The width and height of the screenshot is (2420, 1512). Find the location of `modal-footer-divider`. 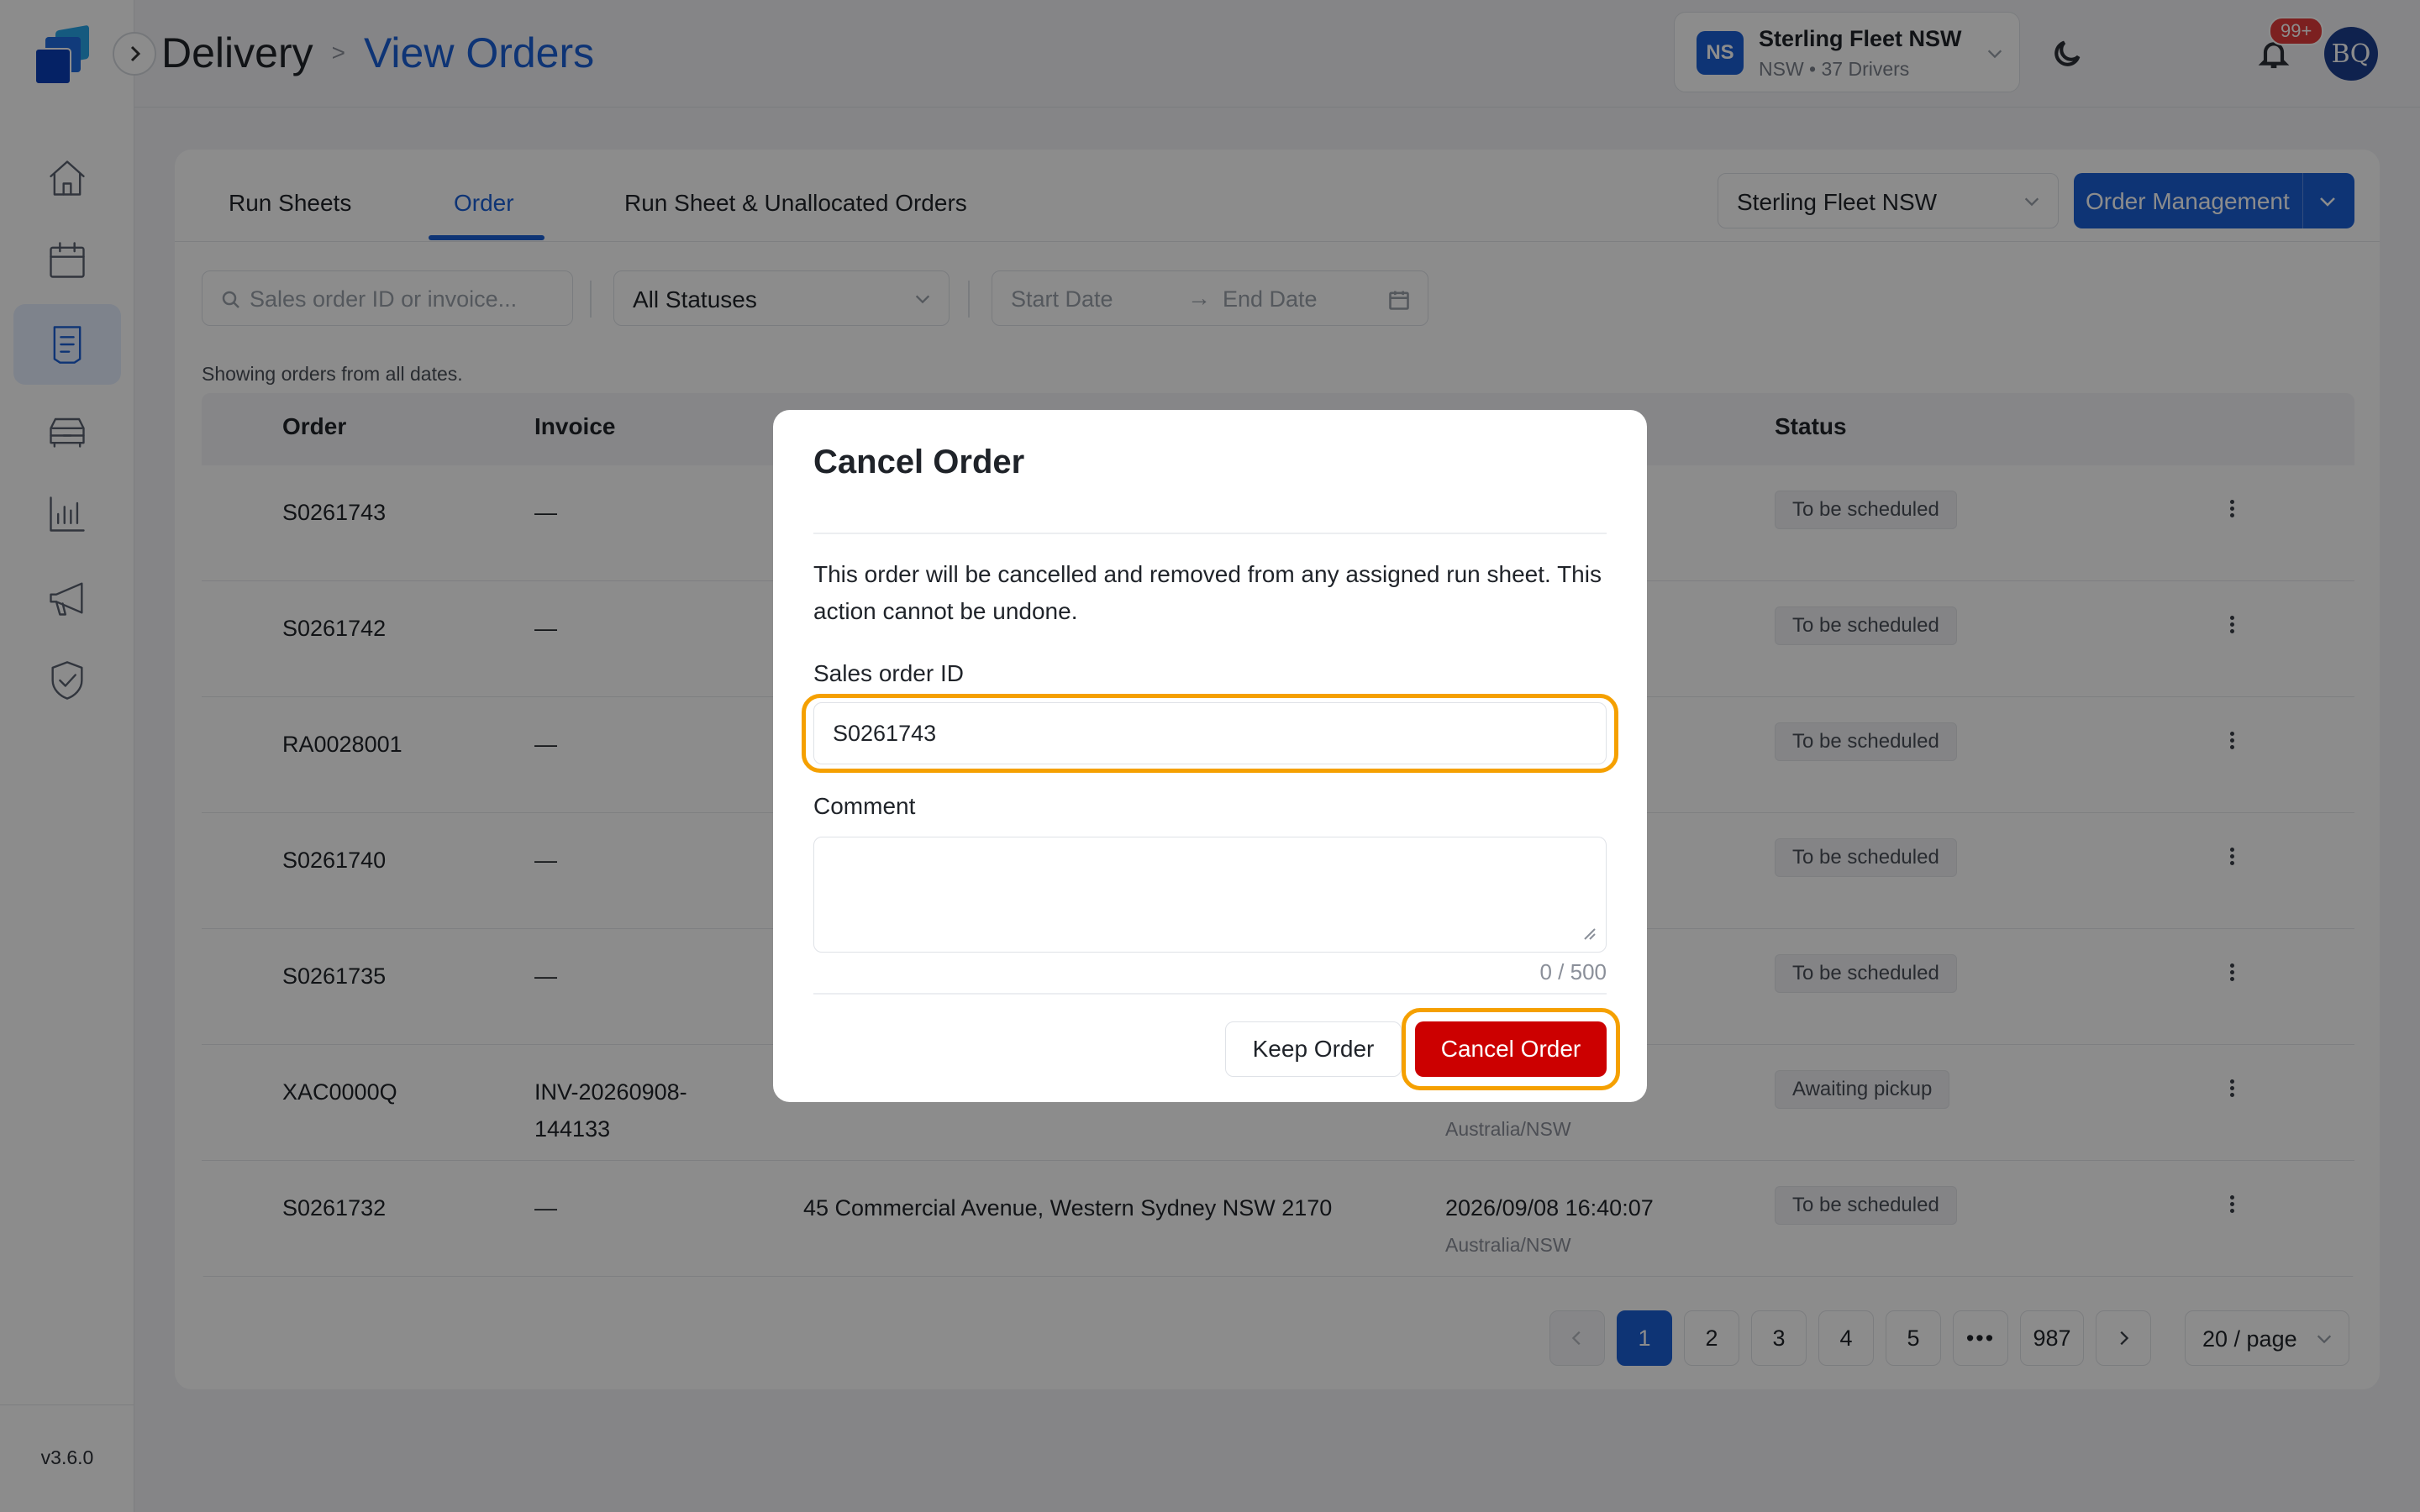

modal-footer-divider is located at coordinates (1210, 994).